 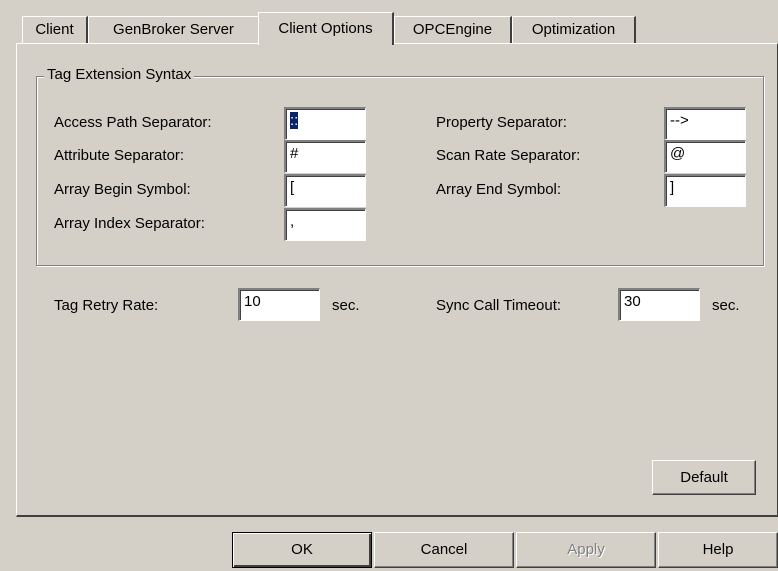 What do you see at coordinates (119, 155) in the screenshot?
I see `attribute-separator-label: Attribute Separator:` at bounding box center [119, 155].